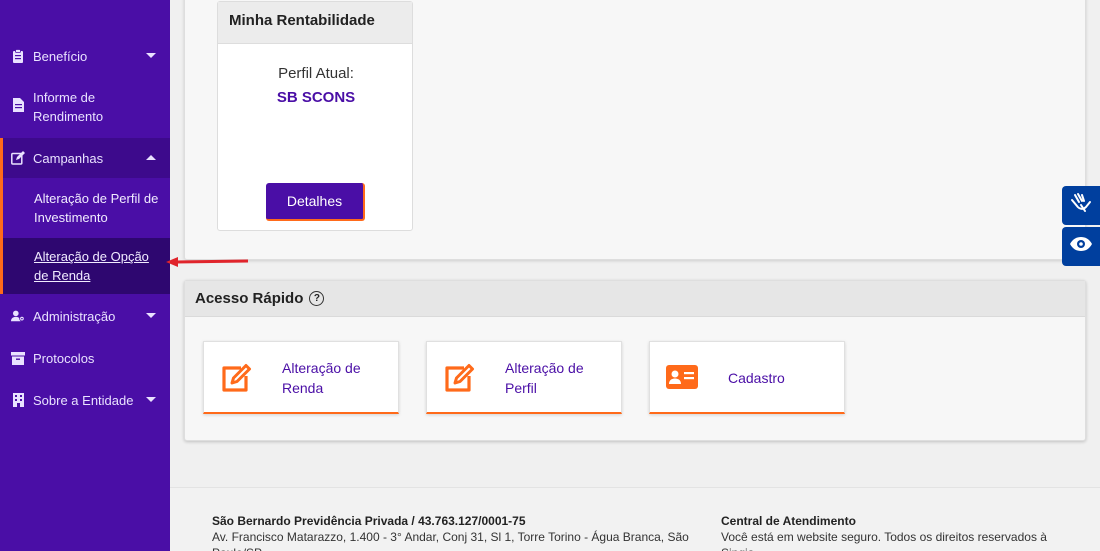  Describe the element at coordinates (64, 358) in the screenshot. I see `sidebar-item-label: Protocolos` at that location.